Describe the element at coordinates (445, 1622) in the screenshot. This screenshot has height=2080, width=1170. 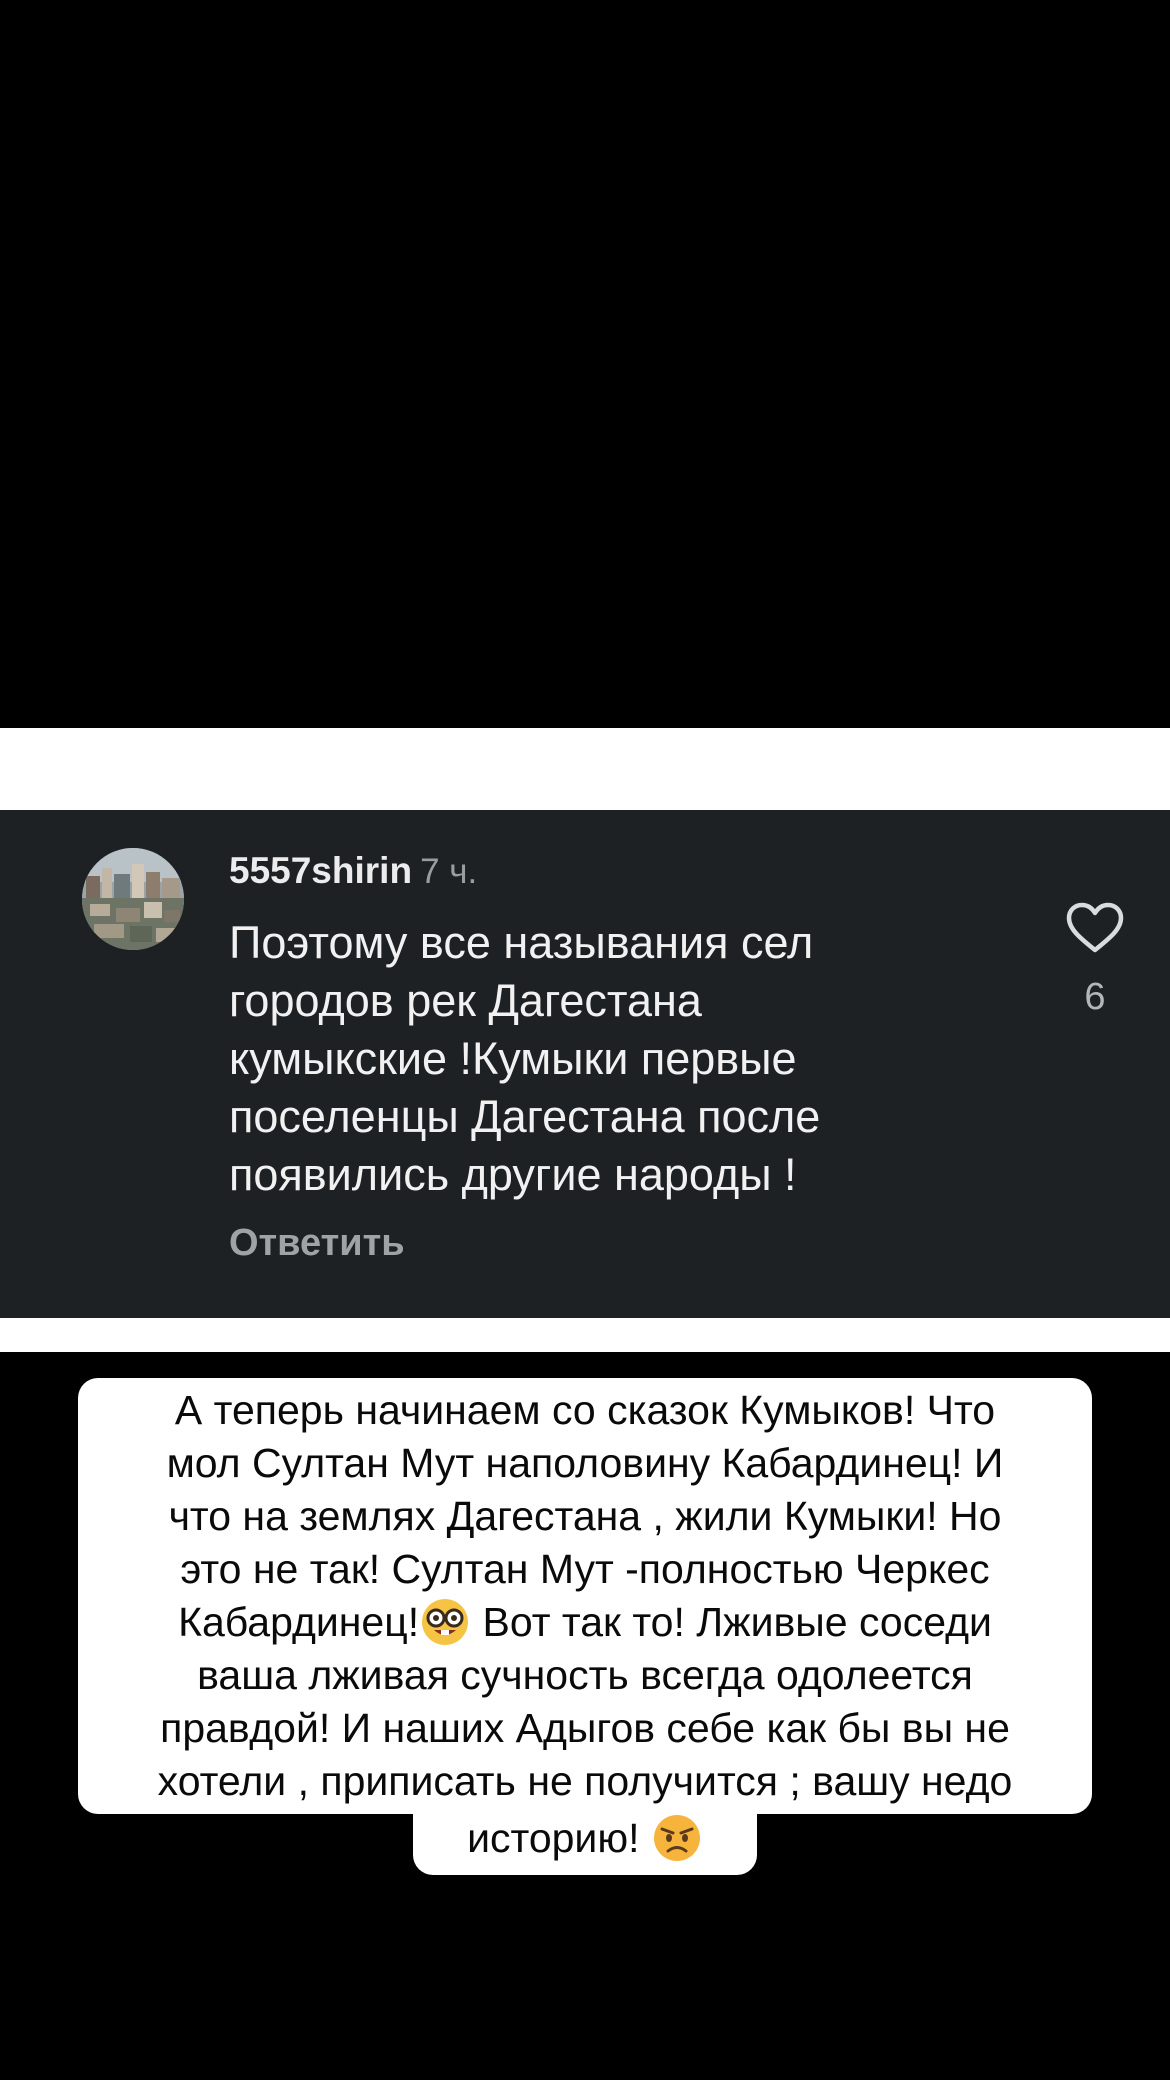
I see `nerd-face-emoji` at that location.